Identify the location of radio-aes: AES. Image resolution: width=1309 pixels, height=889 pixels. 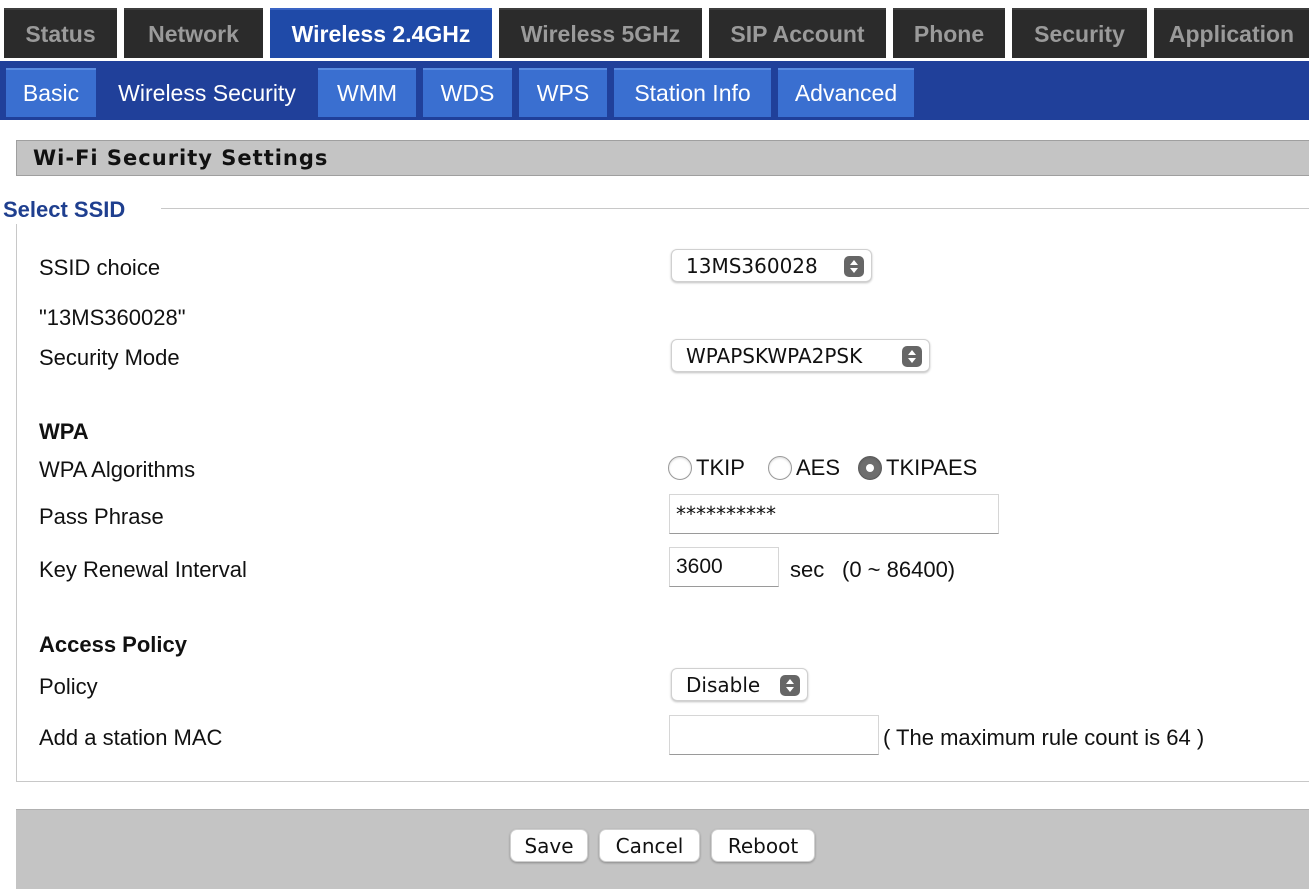
(804, 468).